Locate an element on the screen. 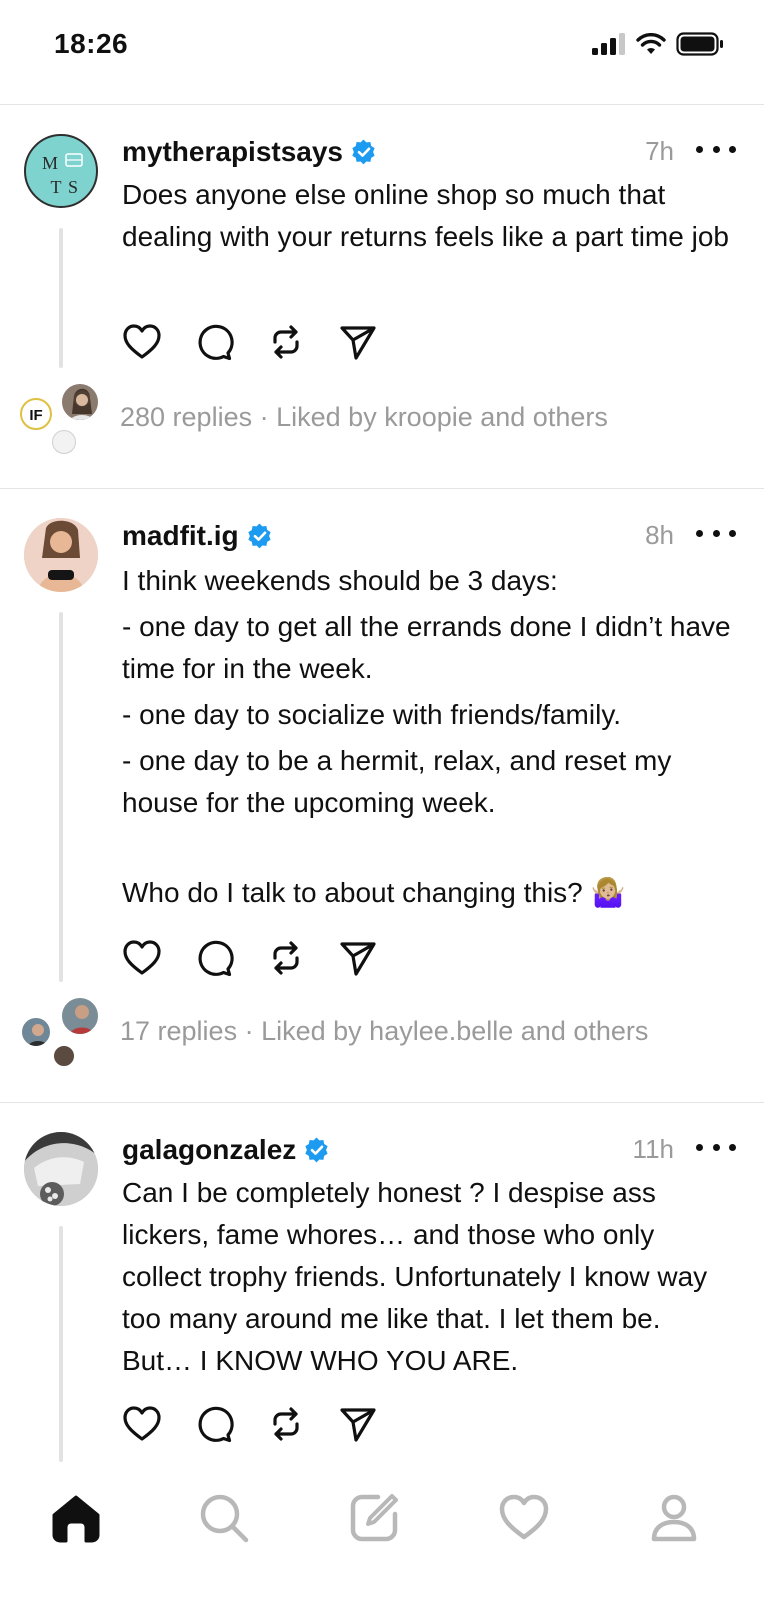  author-row: galagonzalez is located at coordinates (226, 1150).